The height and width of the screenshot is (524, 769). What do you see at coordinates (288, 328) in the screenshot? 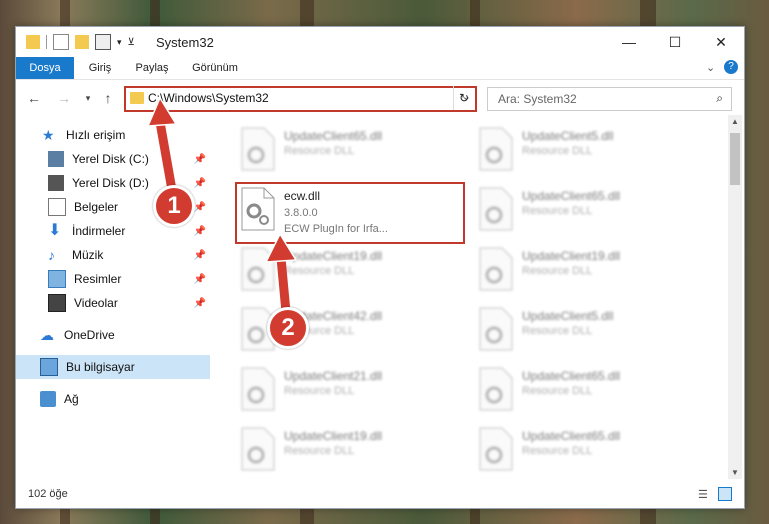
I see `step-callout-2: 2` at bounding box center [288, 328].